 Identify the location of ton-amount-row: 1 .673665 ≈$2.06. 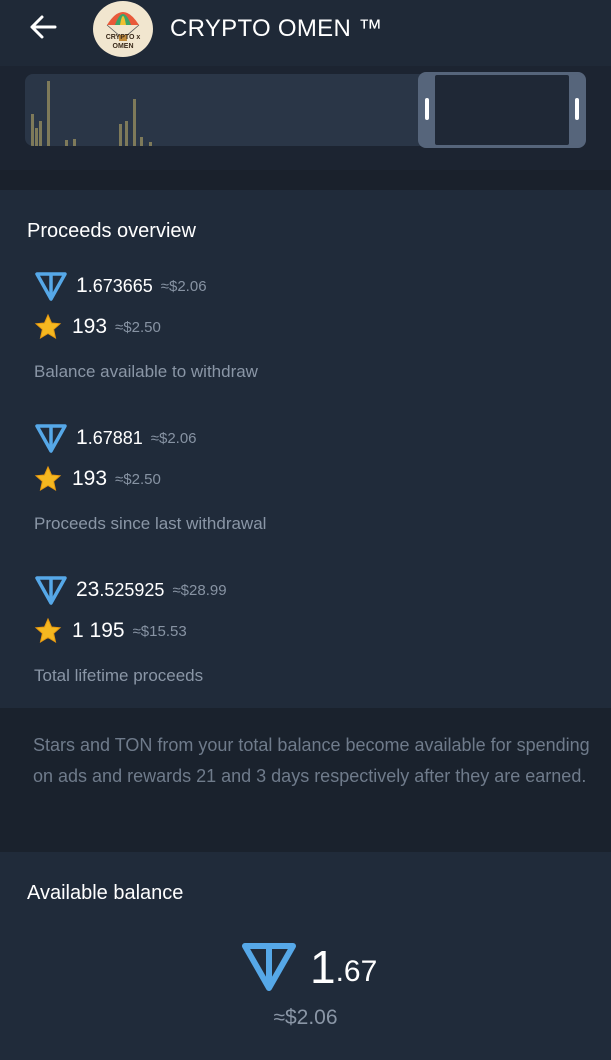
(120, 286).